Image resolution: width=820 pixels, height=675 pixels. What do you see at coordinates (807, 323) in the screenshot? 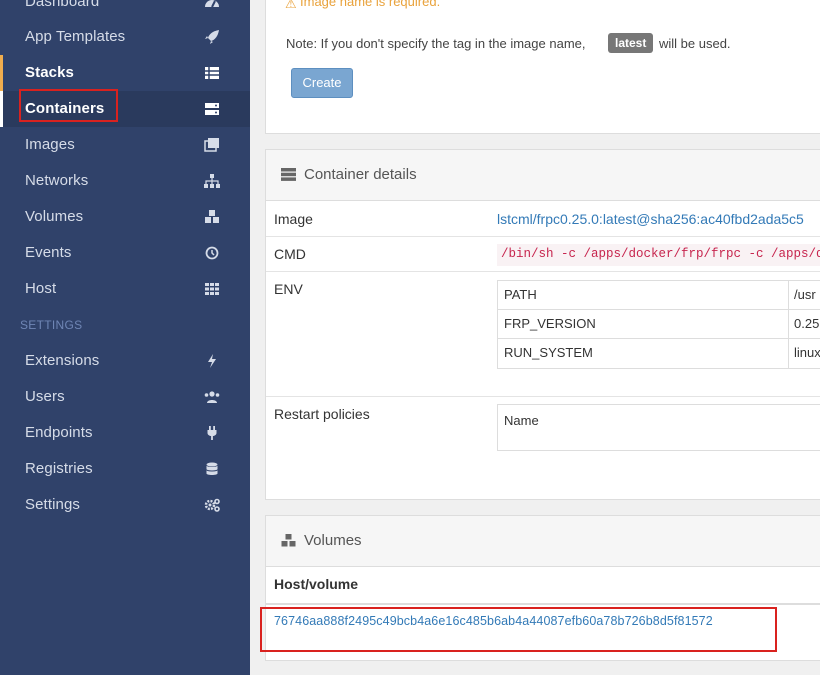
I see `env-value: 0.25` at bounding box center [807, 323].